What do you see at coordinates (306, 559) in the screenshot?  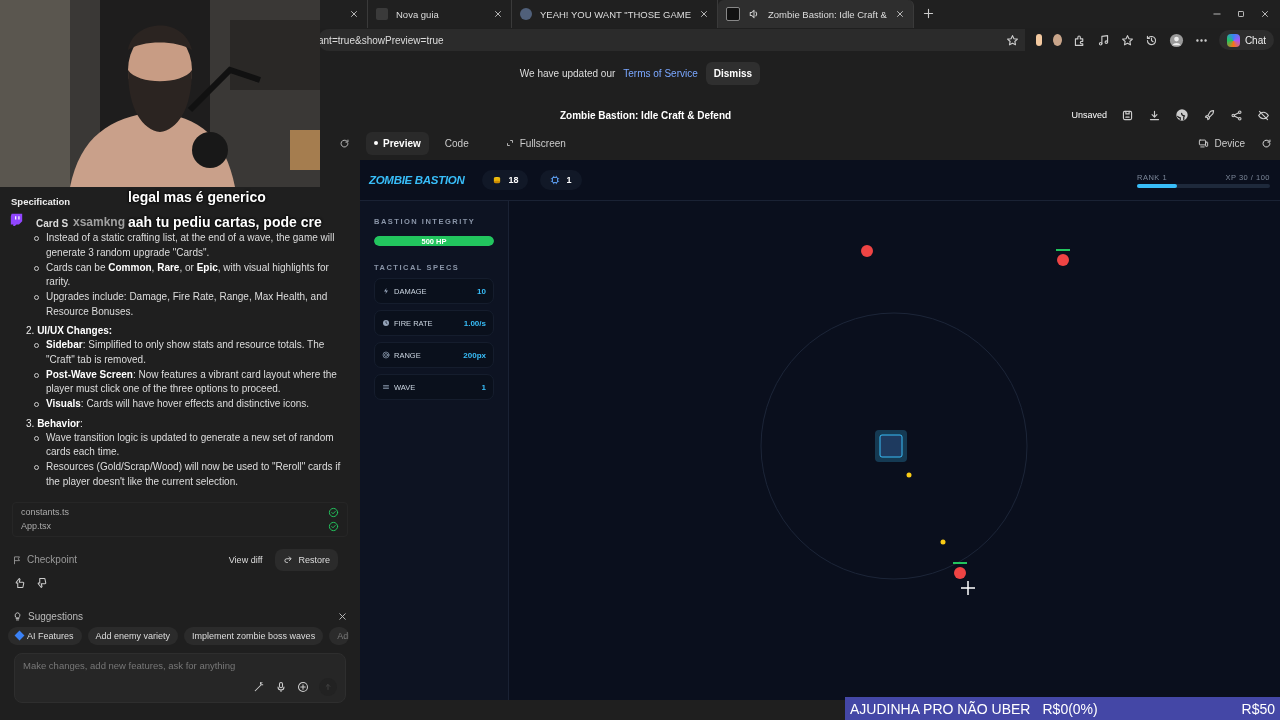 I see `restore-button: Restore` at bounding box center [306, 559].